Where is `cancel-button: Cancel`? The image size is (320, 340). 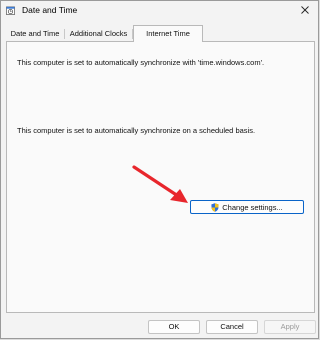 cancel-button: Cancel is located at coordinates (232, 327).